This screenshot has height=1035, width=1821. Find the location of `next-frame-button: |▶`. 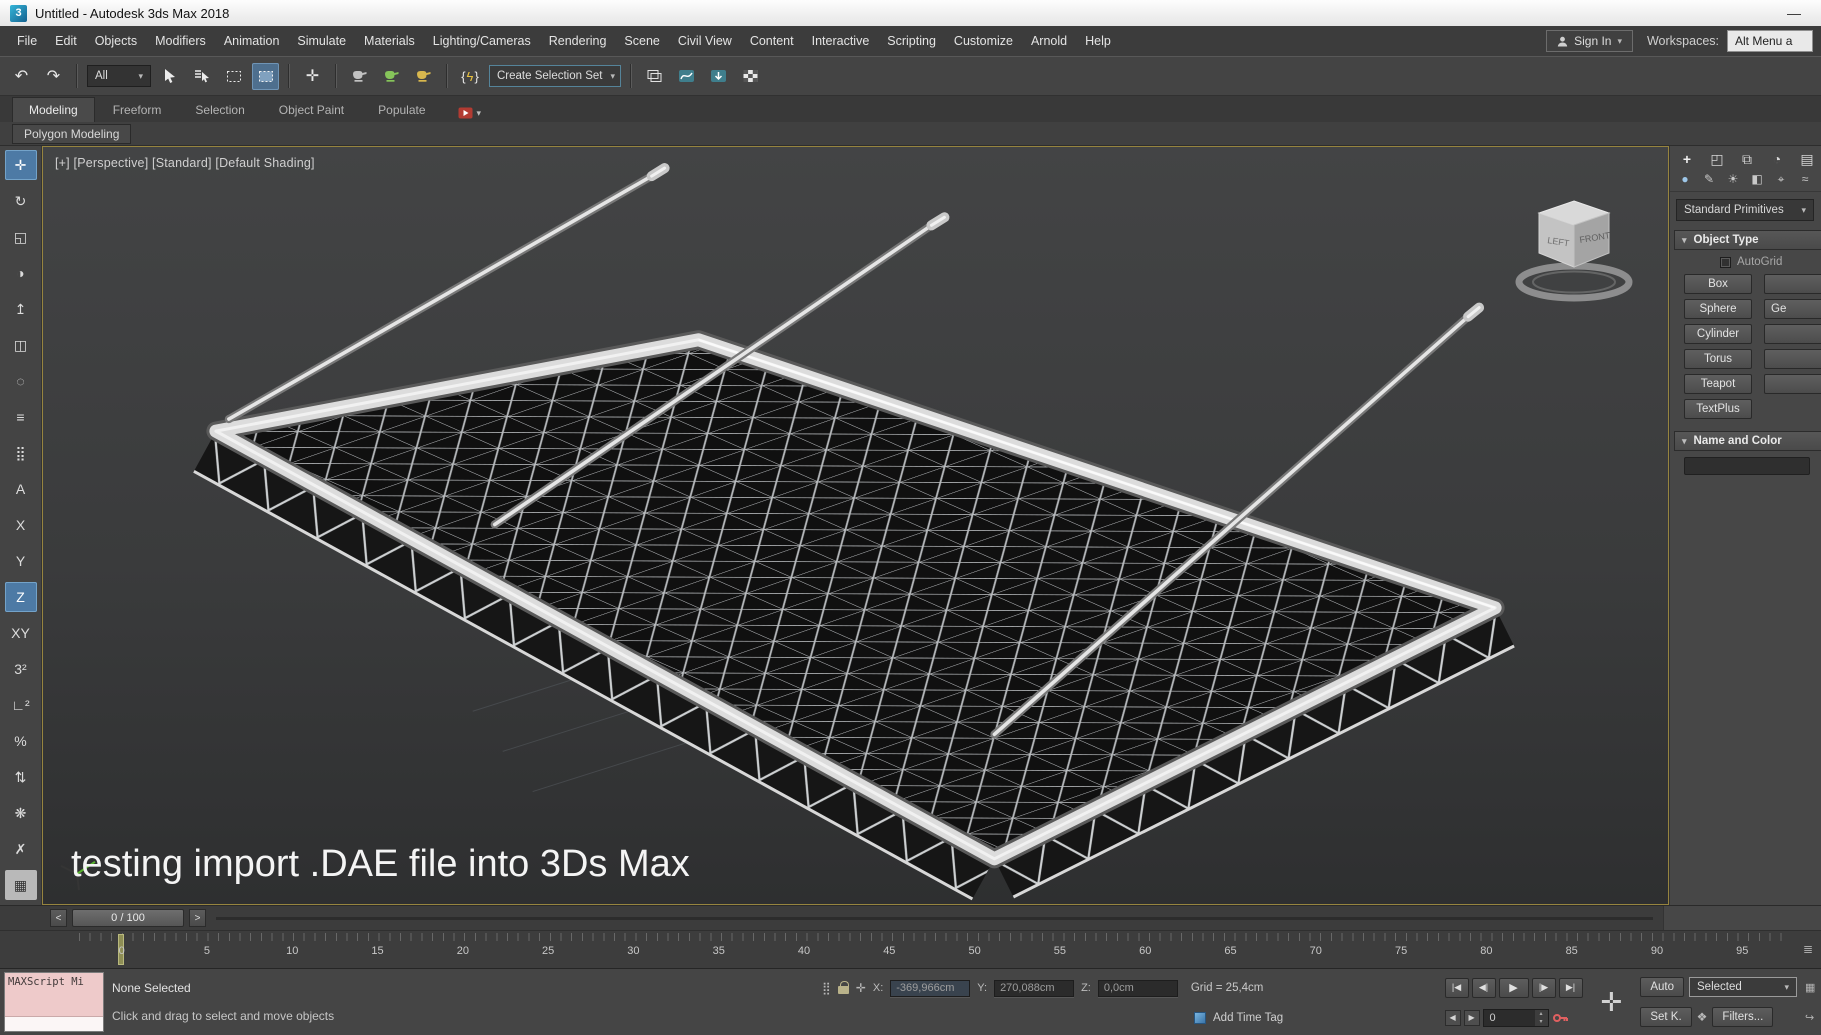

next-frame-button: |▶ is located at coordinates (1543, 987).